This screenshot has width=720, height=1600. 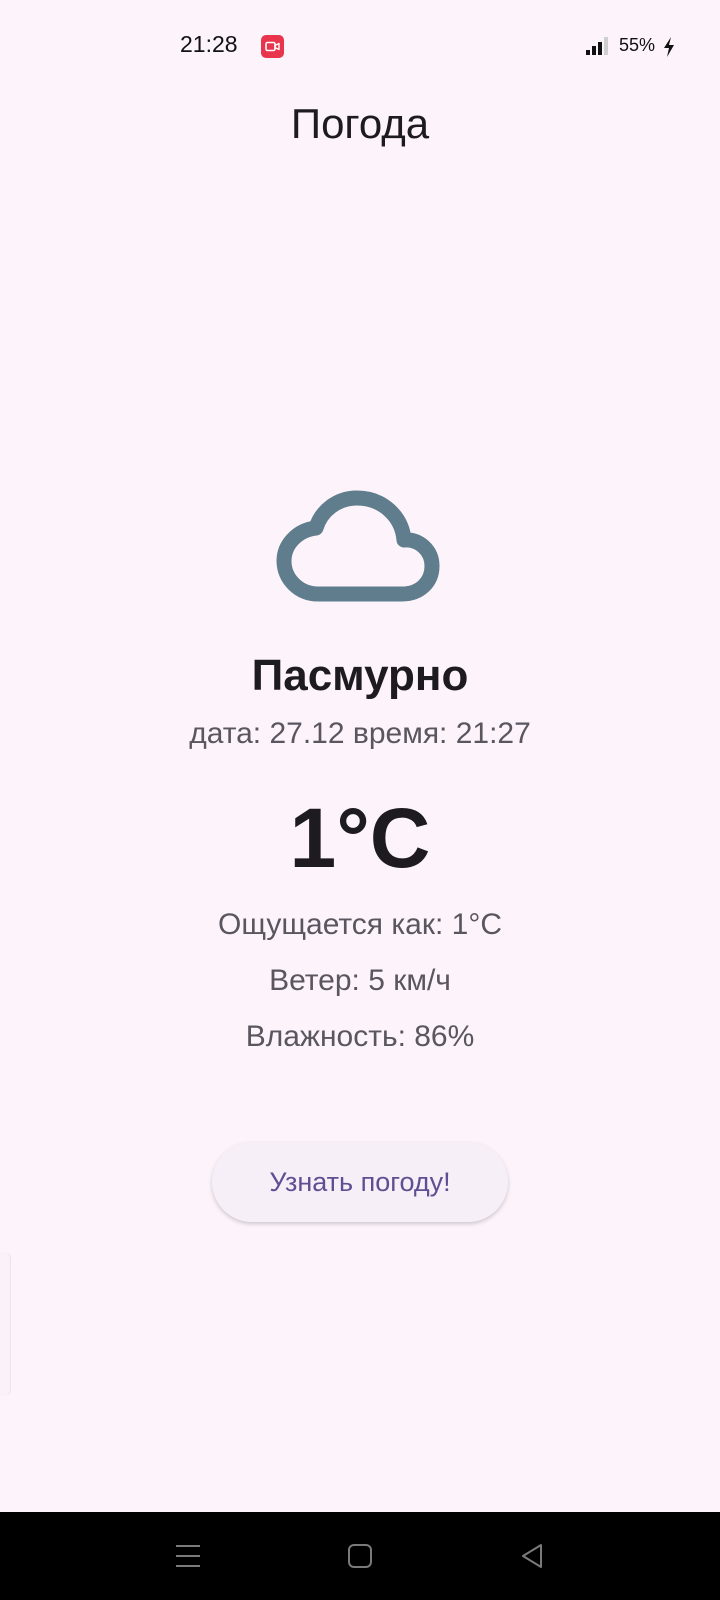 What do you see at coordinates (360, 123) in the screenshot?
I see `app-title: Погода` at bounding box center [360, 123].